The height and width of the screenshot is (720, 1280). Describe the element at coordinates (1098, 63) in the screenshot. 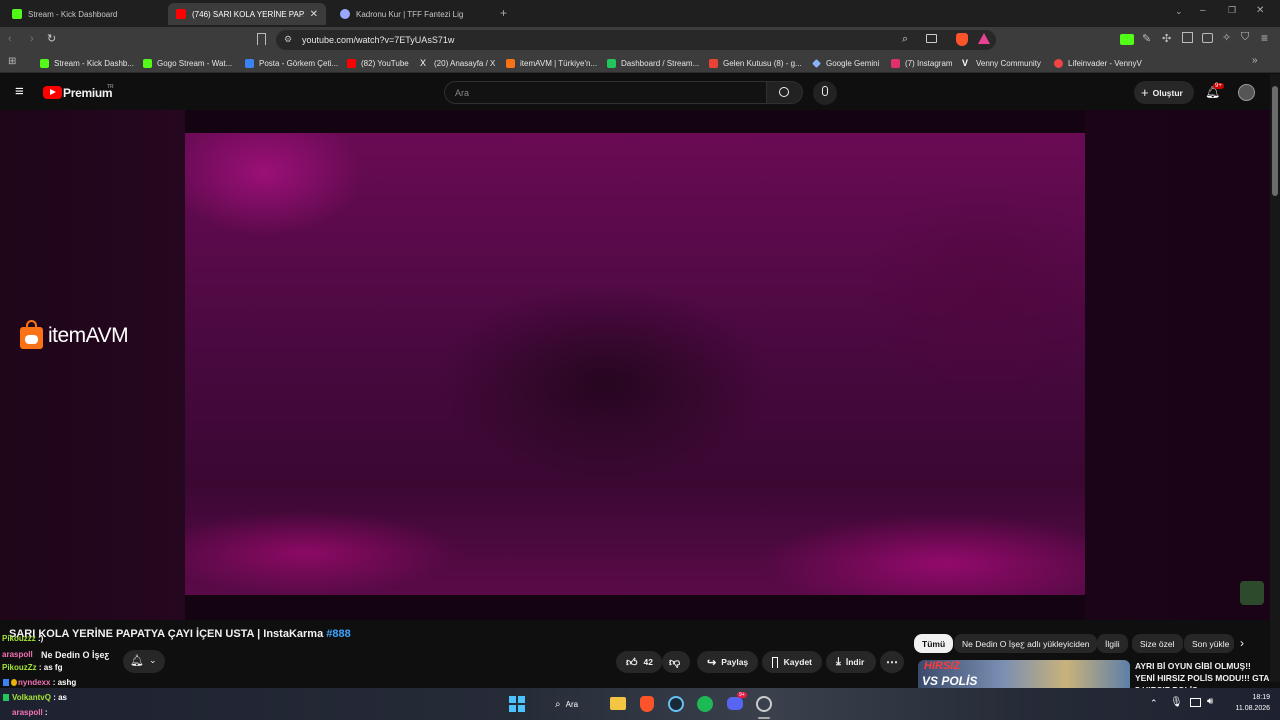

I see `bookmark-item: Lifeinvader - VennyV` at that location.